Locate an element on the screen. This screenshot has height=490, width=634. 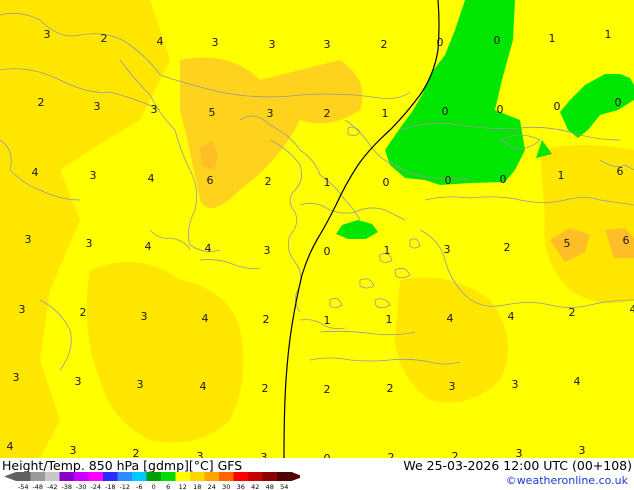
legend-tick-label: -30 is located at coordinates (81, 486).